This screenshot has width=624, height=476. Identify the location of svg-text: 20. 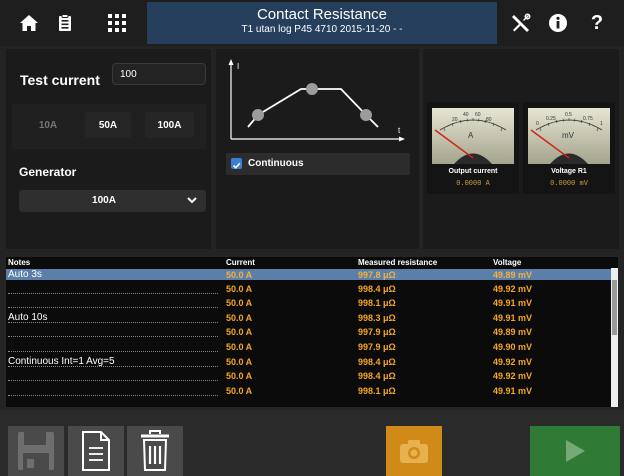
(455, 120).